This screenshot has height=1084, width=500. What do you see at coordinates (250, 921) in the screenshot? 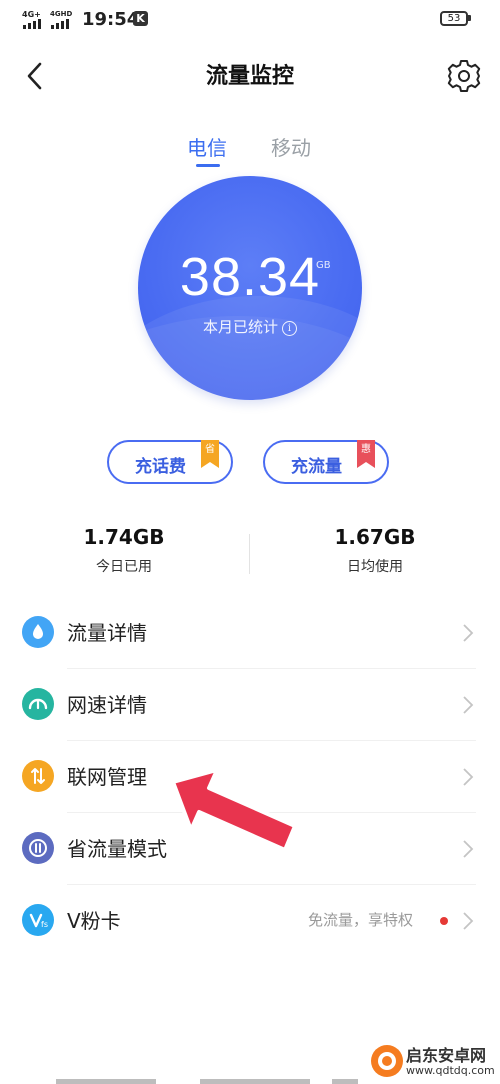
I see `menu-item-vfan-card: fs V粉卡 免流量，享特权` at bounding box center [250, 921].